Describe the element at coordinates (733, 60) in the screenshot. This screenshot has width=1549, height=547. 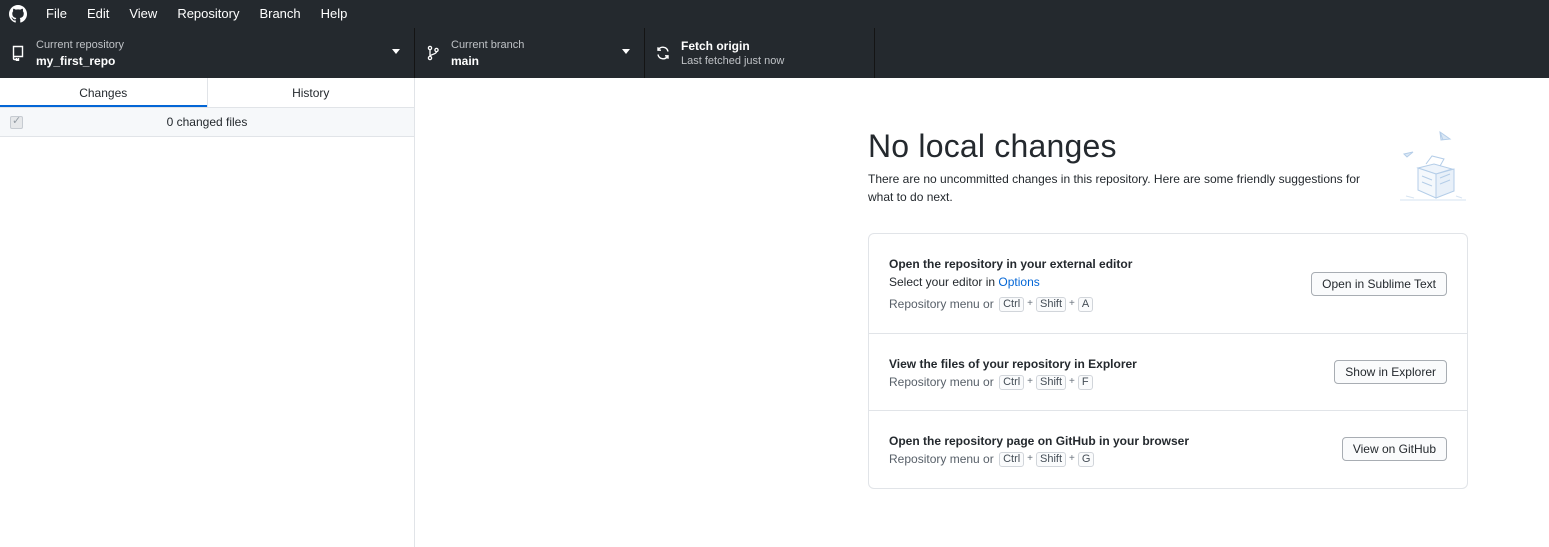
I see `last-fetched-status: Last fetched just now` at that location.